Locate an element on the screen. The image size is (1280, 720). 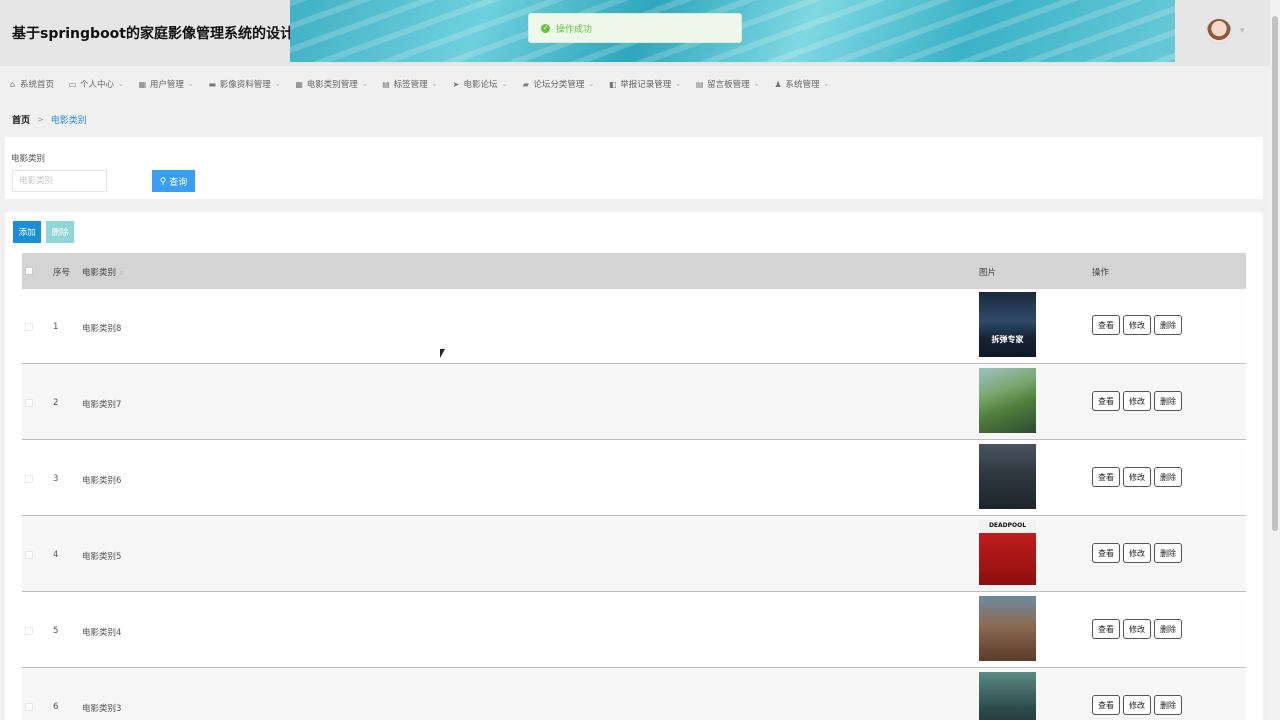
nav-item-profile: ▭ 个人中心 ⌄ is located at coordinates (96, 84).